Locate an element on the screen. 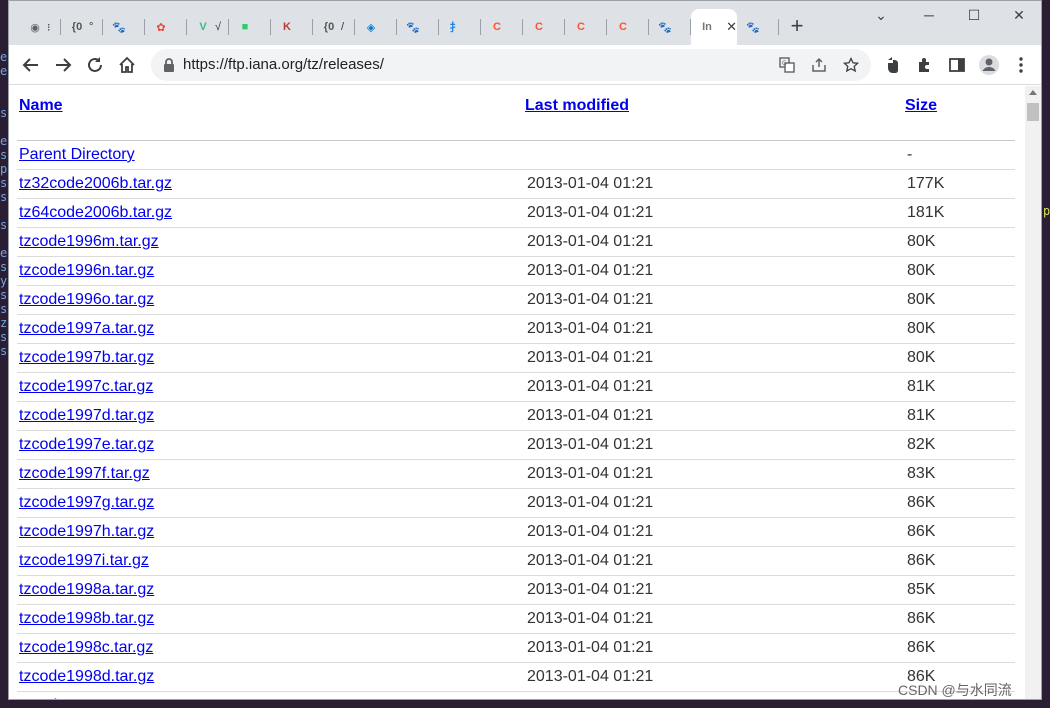 This screenshot has width=1050, height=708. browser-tab: ◉ ⁝ is located at coordinates (40, 27).